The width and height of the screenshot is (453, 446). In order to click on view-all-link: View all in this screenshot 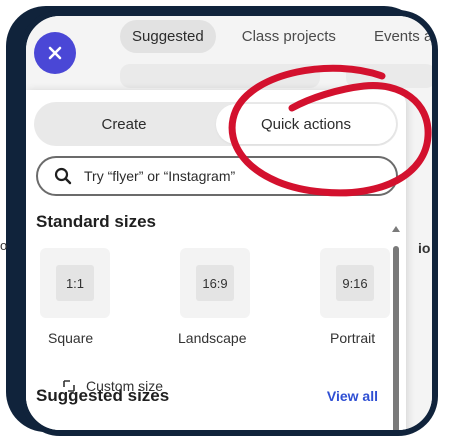, I will do `click(352, 396)`.